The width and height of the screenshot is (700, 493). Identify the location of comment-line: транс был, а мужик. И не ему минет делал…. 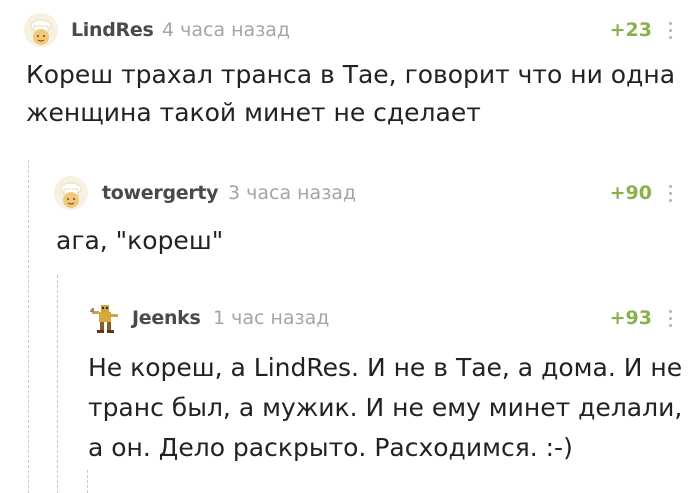
(385, 407).